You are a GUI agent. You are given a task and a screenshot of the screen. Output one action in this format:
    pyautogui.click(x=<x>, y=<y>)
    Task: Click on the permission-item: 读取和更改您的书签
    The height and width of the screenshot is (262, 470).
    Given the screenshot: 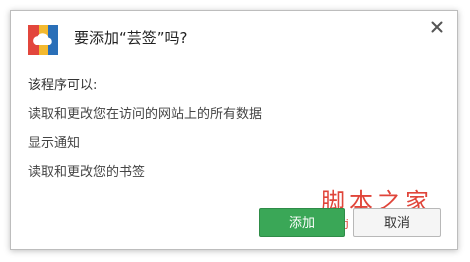 What is the action you would take?
    pyautogui.click(x=87, y=172)
    